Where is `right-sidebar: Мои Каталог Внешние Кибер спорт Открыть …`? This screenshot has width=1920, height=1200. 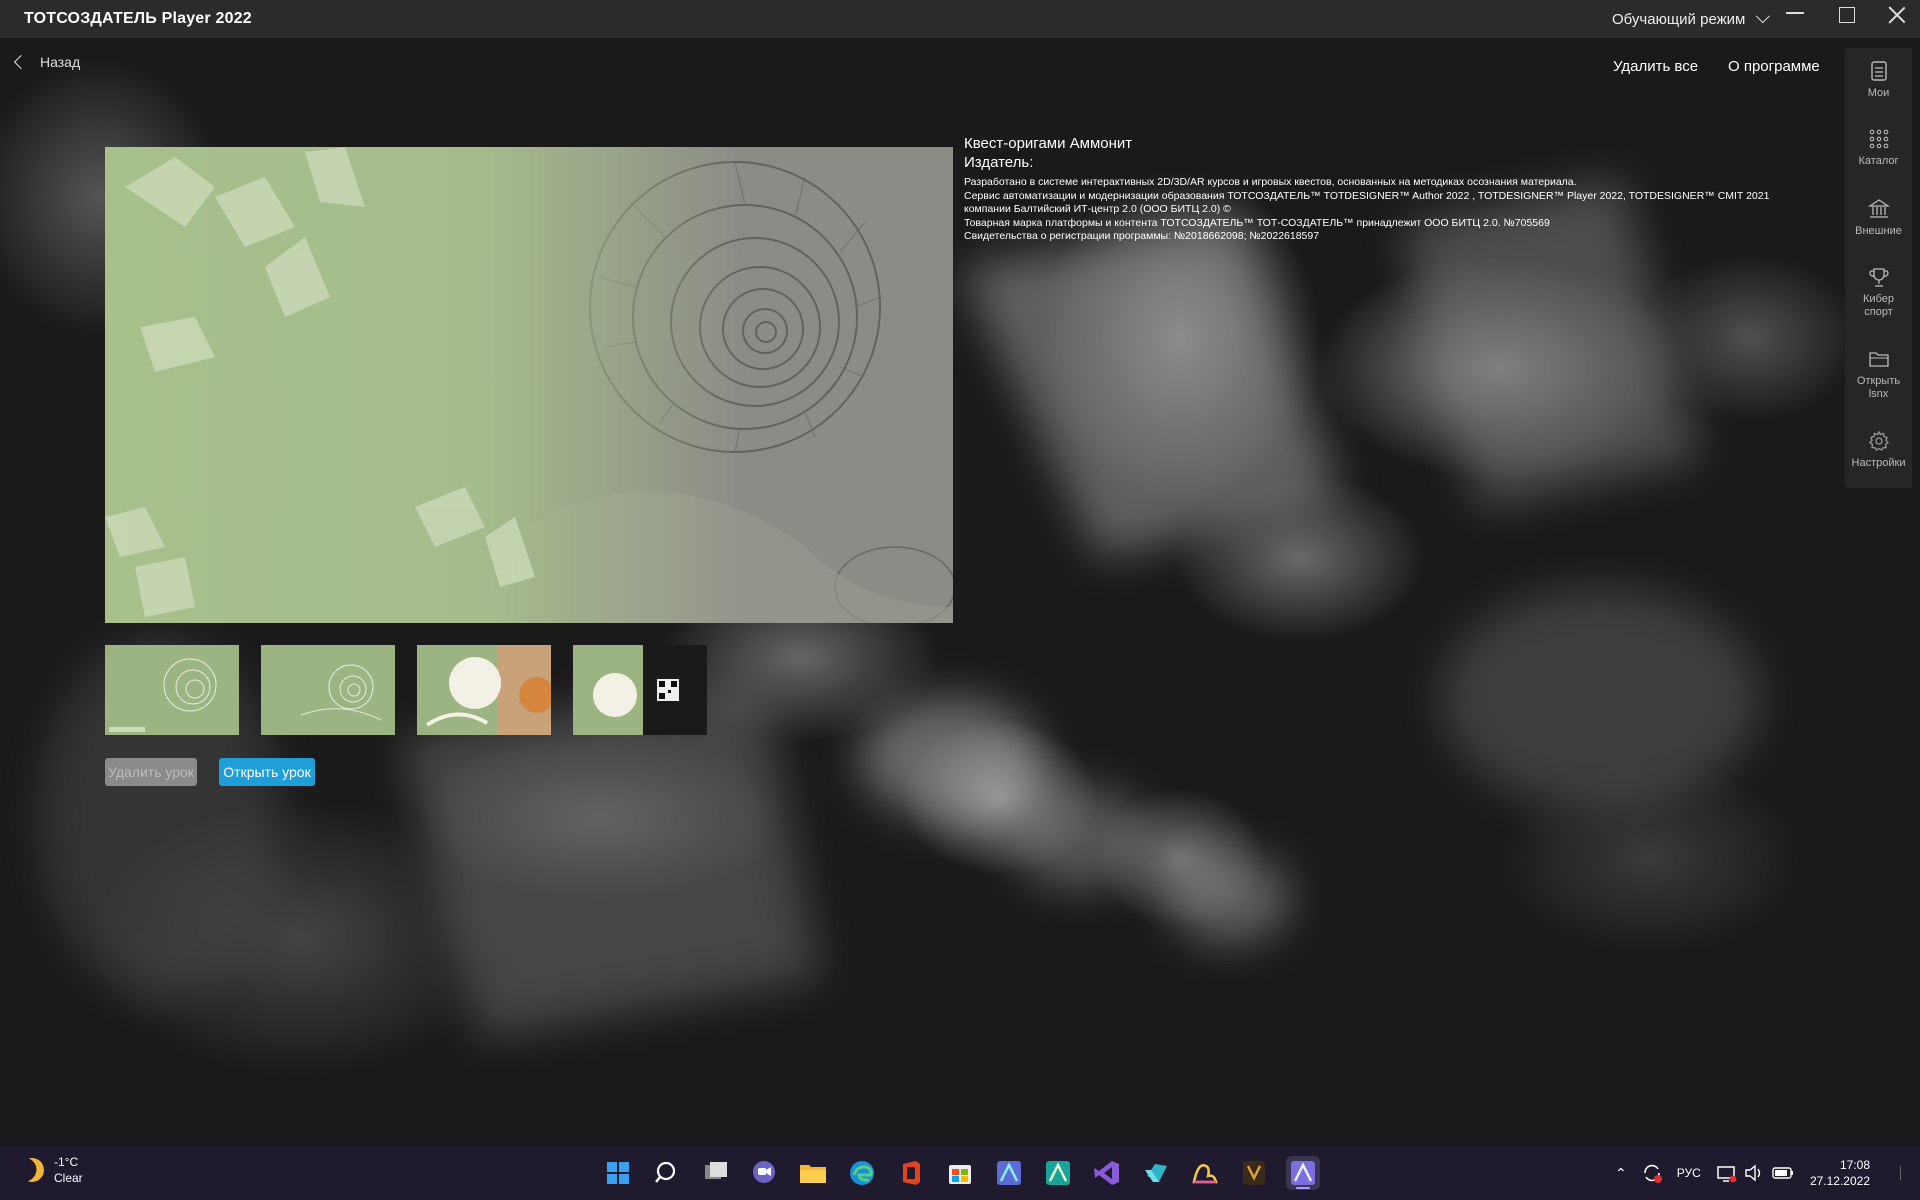 right-sidebar: Мои Каталог Внешние Кибер спорт Открыть … is located at coordinates (1878, 268).